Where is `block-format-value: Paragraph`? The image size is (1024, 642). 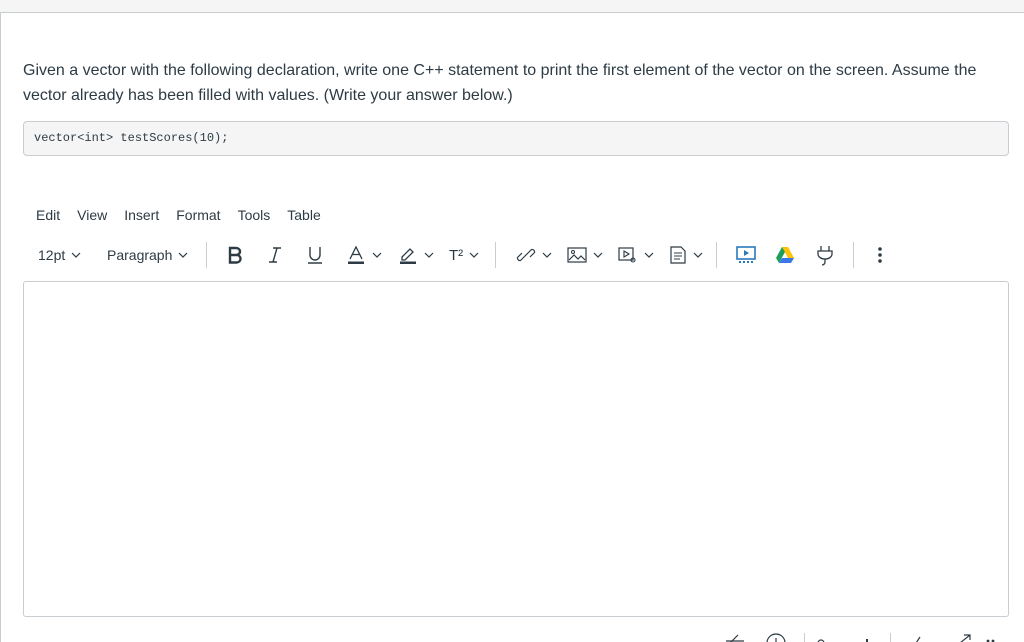 block-format-value: Paragraph is located at coordinates (140, 255).